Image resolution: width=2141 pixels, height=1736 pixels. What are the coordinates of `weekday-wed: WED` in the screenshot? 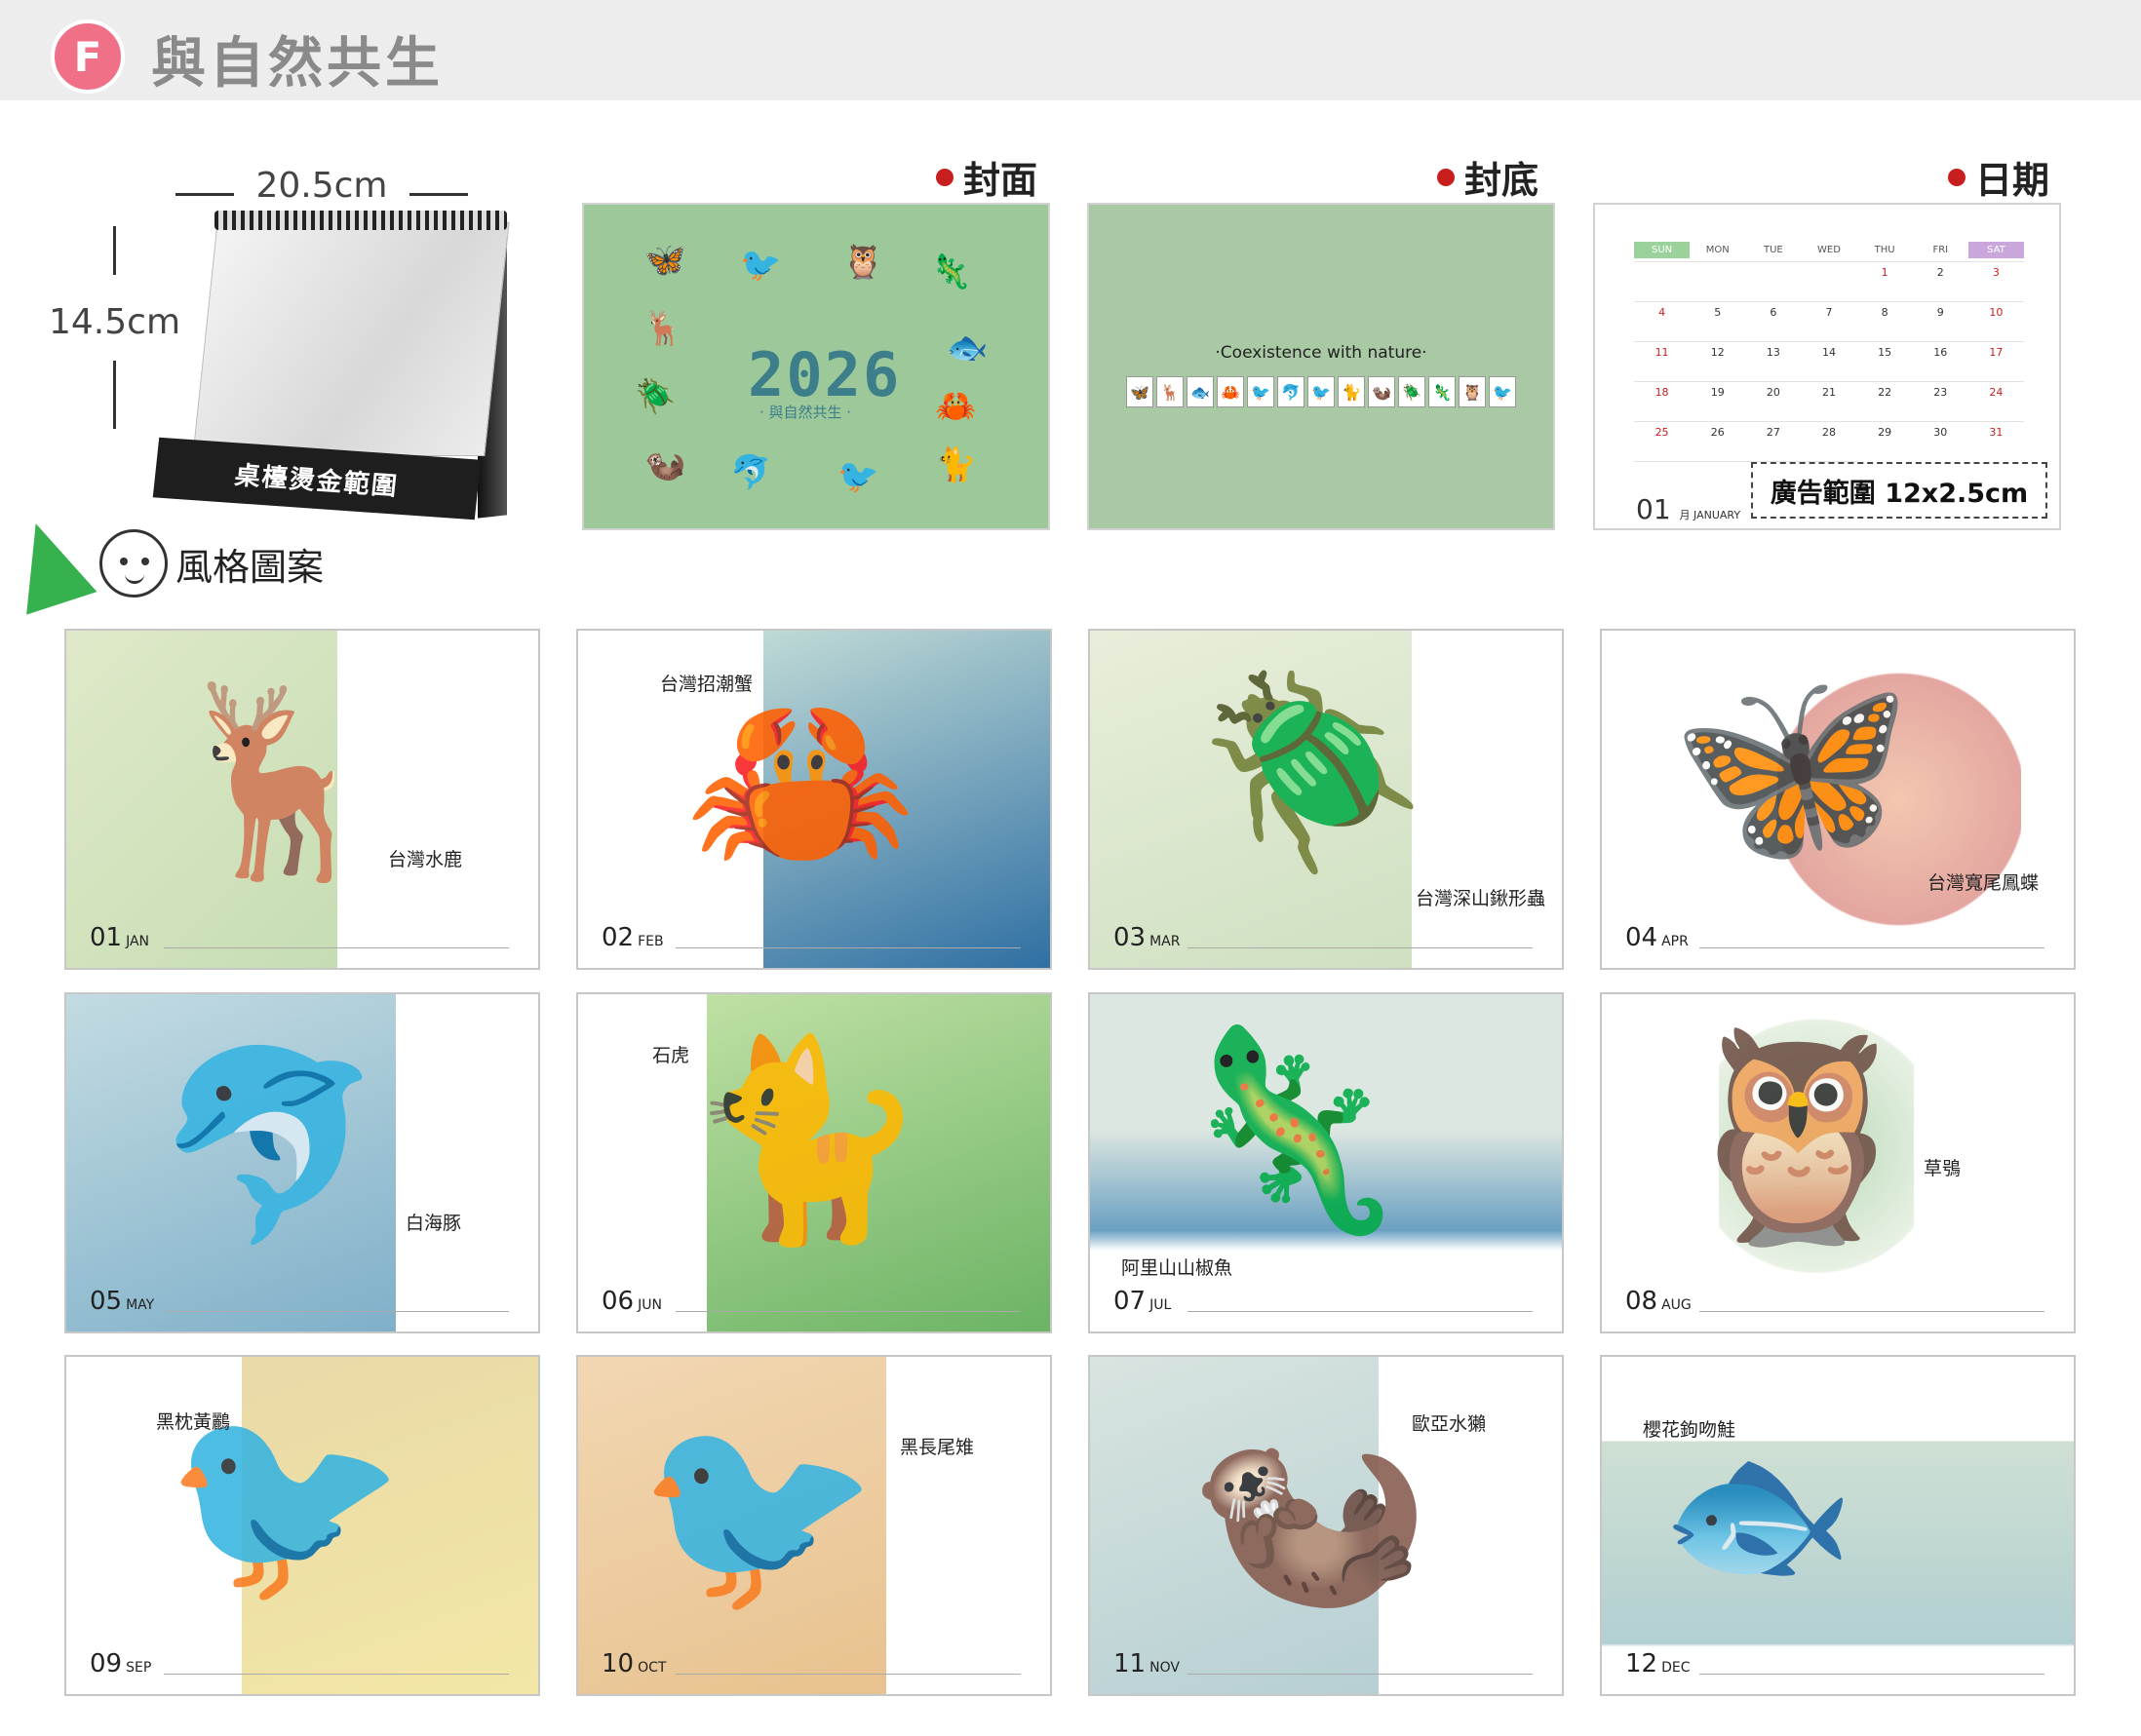 It's located at (1829, 250).